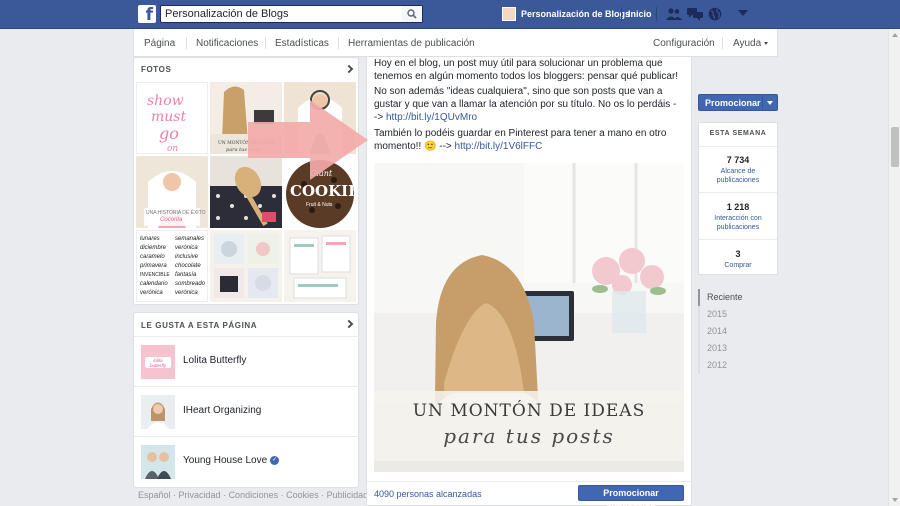  What do you see at coordinates (684, 43) in the screenshot?
I see `tab-settings: Configuración` at bounding box center [684, 43].